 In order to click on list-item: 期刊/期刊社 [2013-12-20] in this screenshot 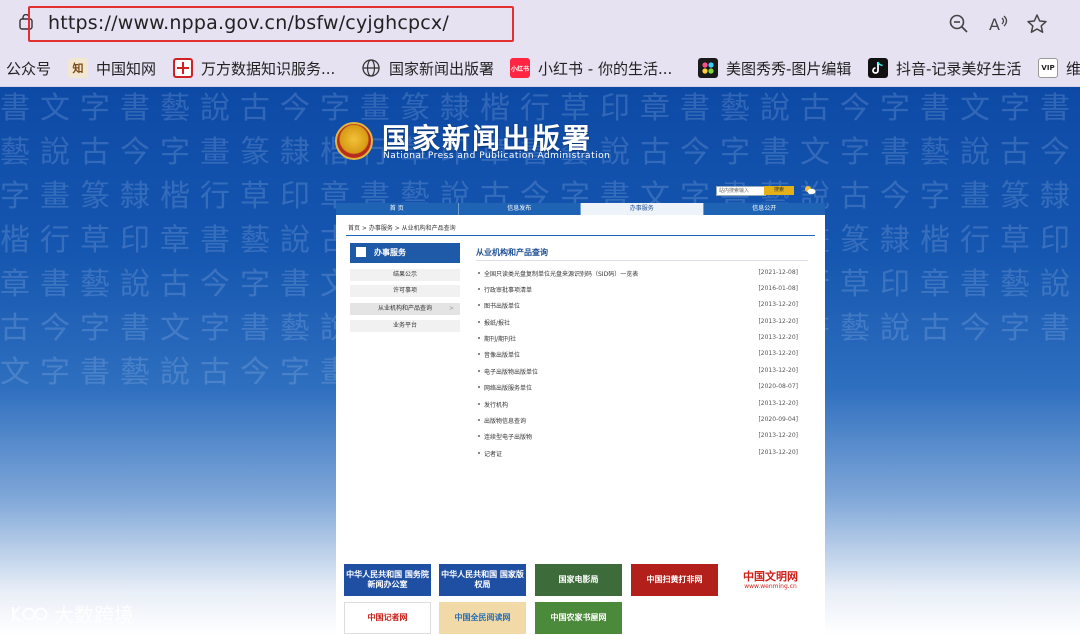, I will do `click(642, 339)`.